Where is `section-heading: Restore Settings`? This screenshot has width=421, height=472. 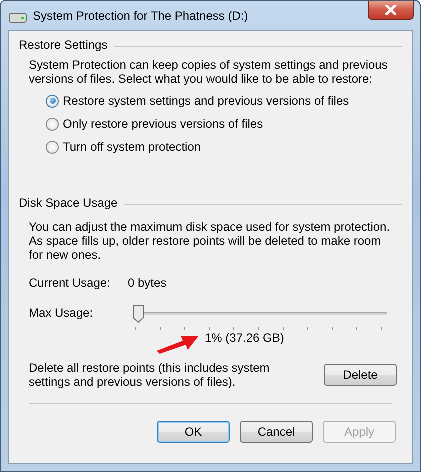
section-heading: Restore Settings is located at coordinates (63, 45).